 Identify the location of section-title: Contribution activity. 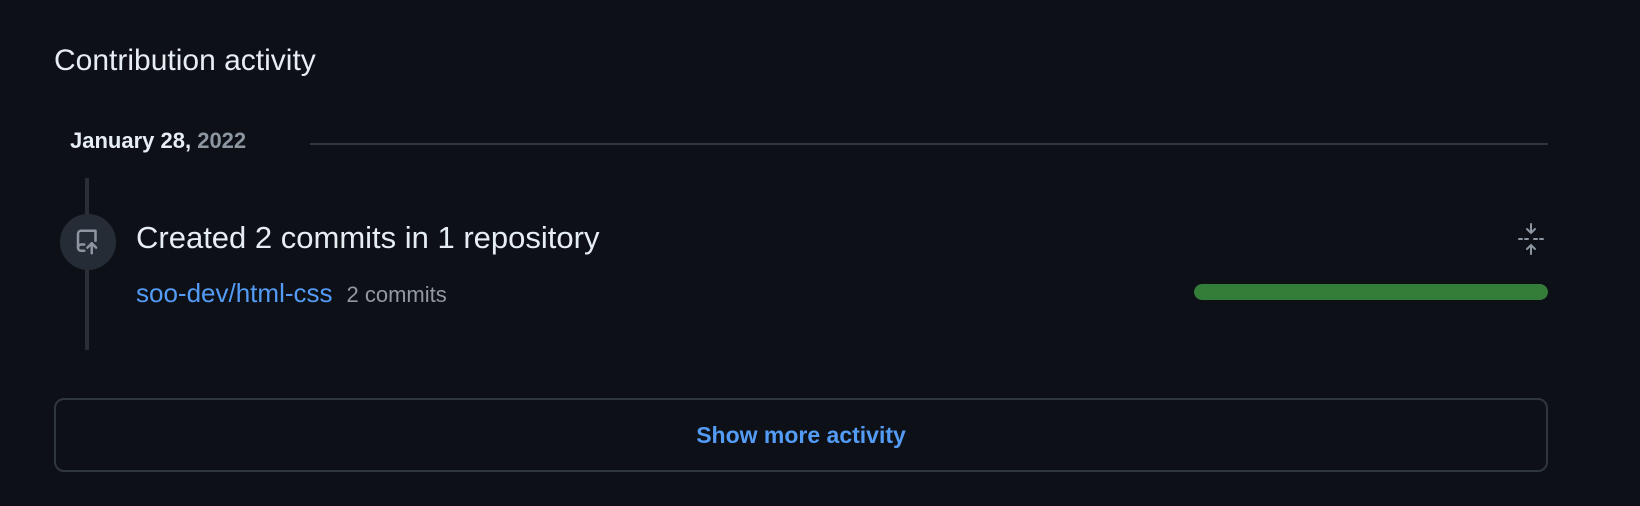
(185, 60).